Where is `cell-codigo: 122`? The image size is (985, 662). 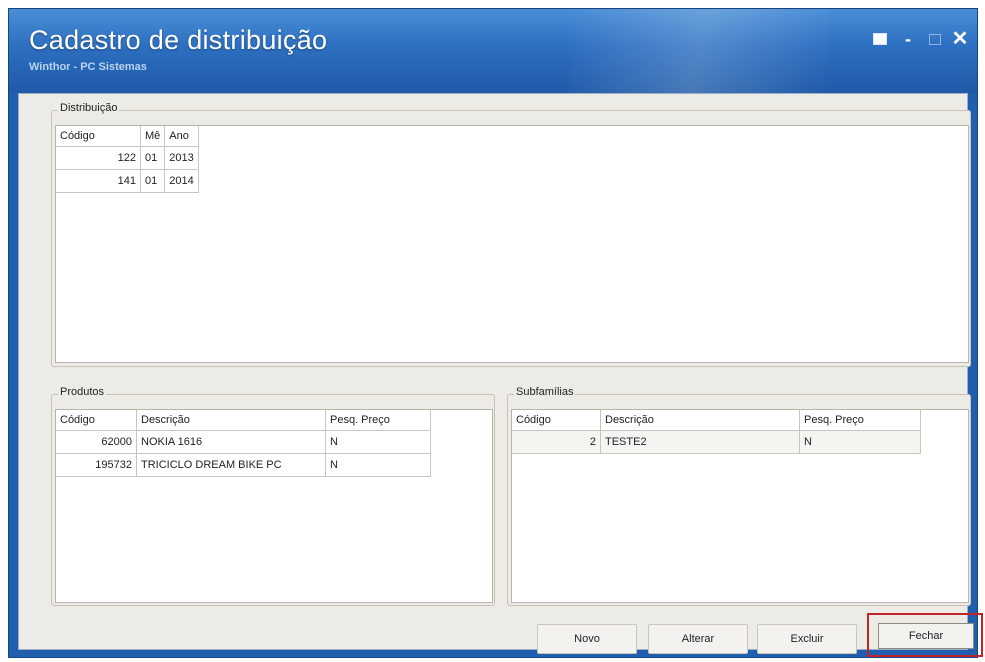
cell-codigo: 122 is located at coordinates (98, 158).